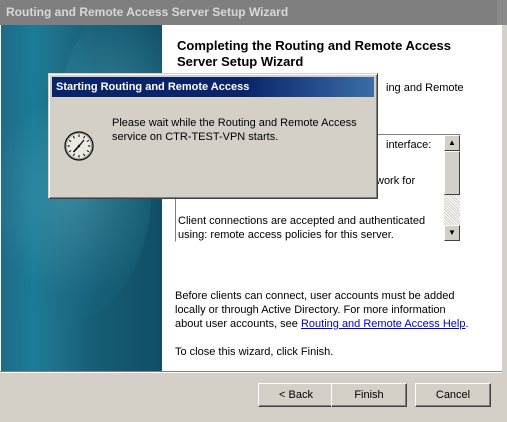  Describe the element at coordinates (467, 324) in the screenshot. I see `accounts-info-end: .` at that location.